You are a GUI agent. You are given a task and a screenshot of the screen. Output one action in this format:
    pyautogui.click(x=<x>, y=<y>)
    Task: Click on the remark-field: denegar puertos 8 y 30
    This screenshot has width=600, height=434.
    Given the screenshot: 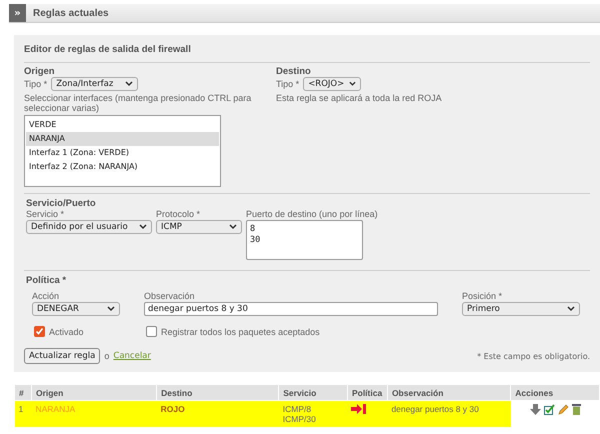 What is the action you would take?
    pyautogui.click(x=291, y=309)
    